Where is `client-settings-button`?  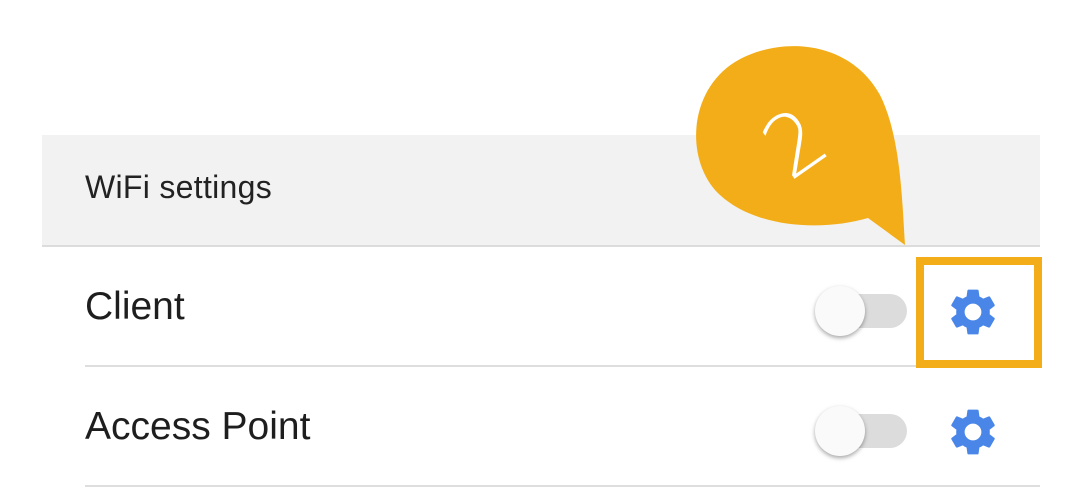
client-settings-button is located at coordinates (973, 312).